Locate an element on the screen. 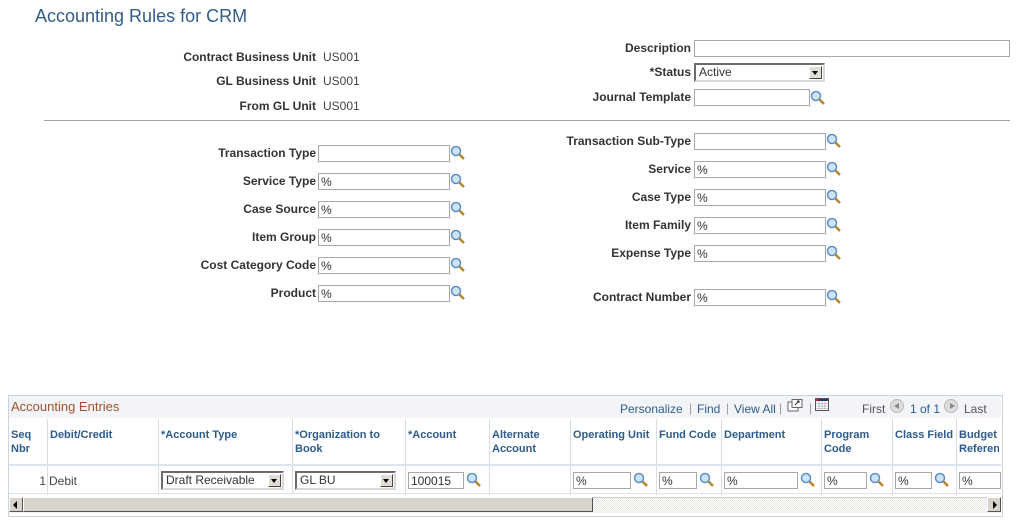 Image resolution: width=1016 pixels, height=523 pixels. scroll-thumb is located at coordinates (308, 504).